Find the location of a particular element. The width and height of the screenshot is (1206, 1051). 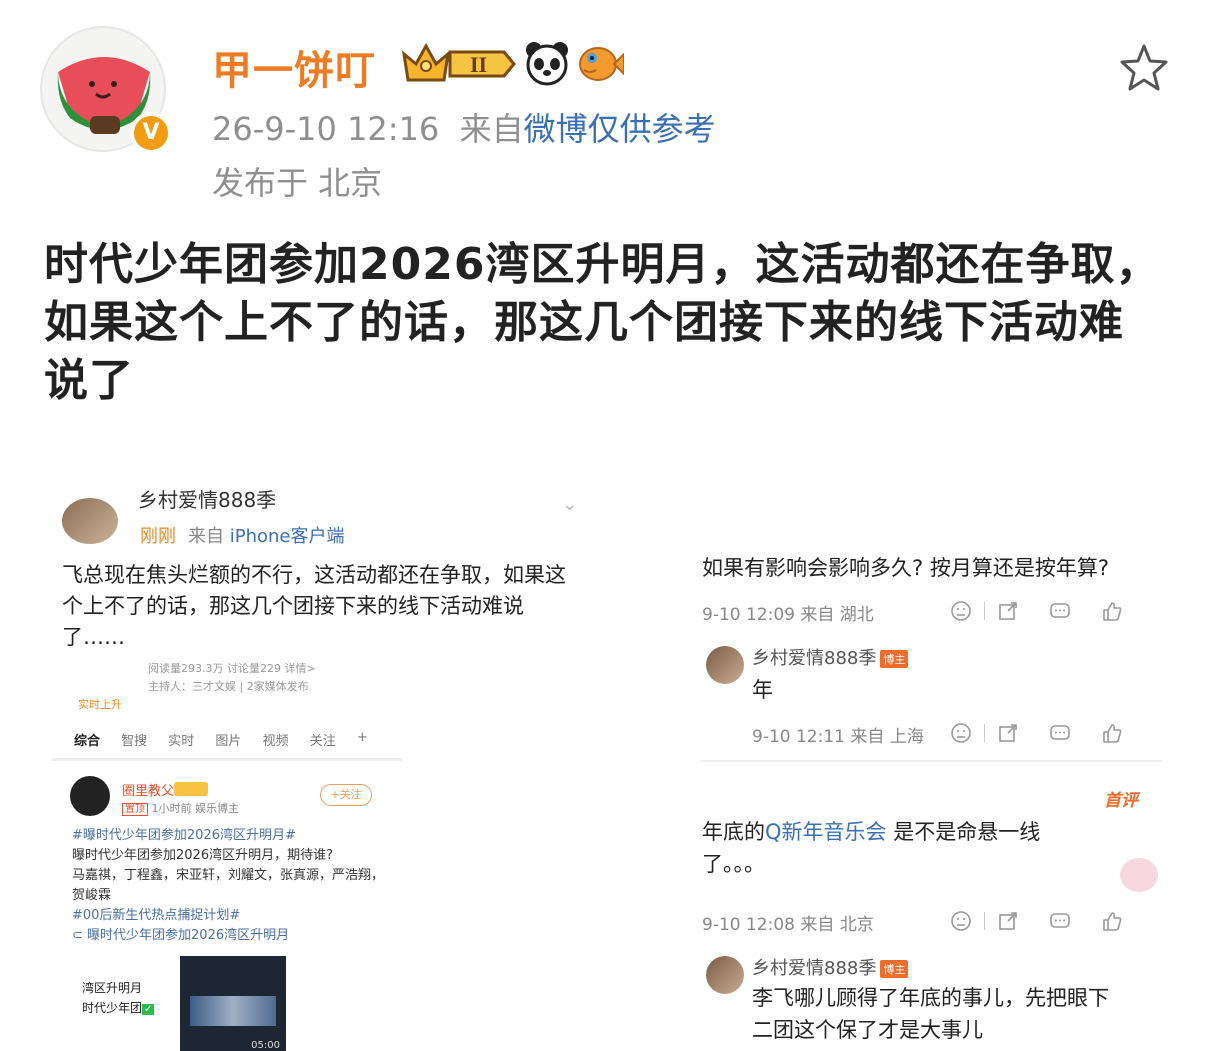

stats-line: 阅读量293.3万 讨论量229 详情> is located at coordinates (232, 668).